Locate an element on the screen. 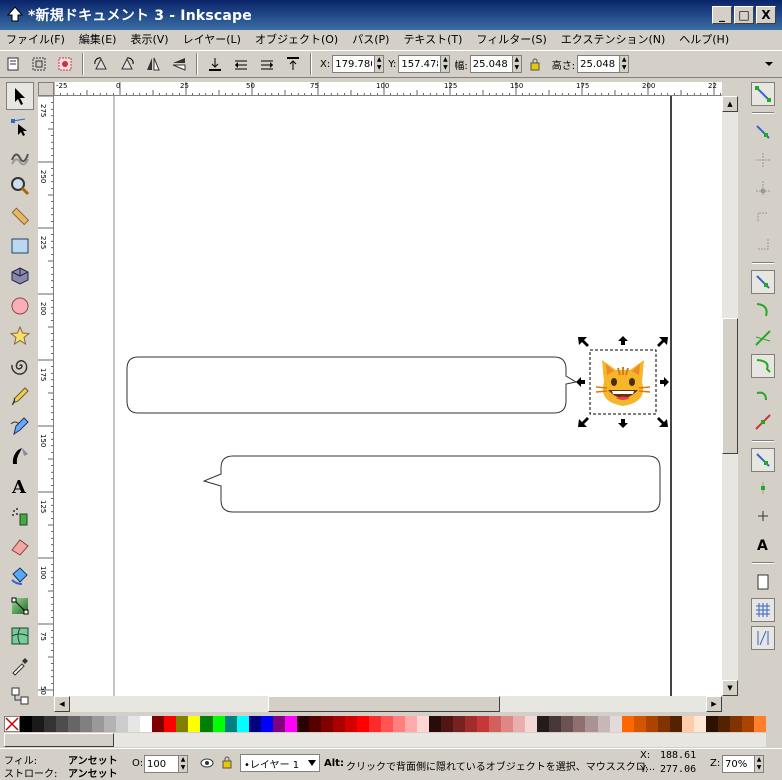  spray-tool is located at coordinates (20, 516).